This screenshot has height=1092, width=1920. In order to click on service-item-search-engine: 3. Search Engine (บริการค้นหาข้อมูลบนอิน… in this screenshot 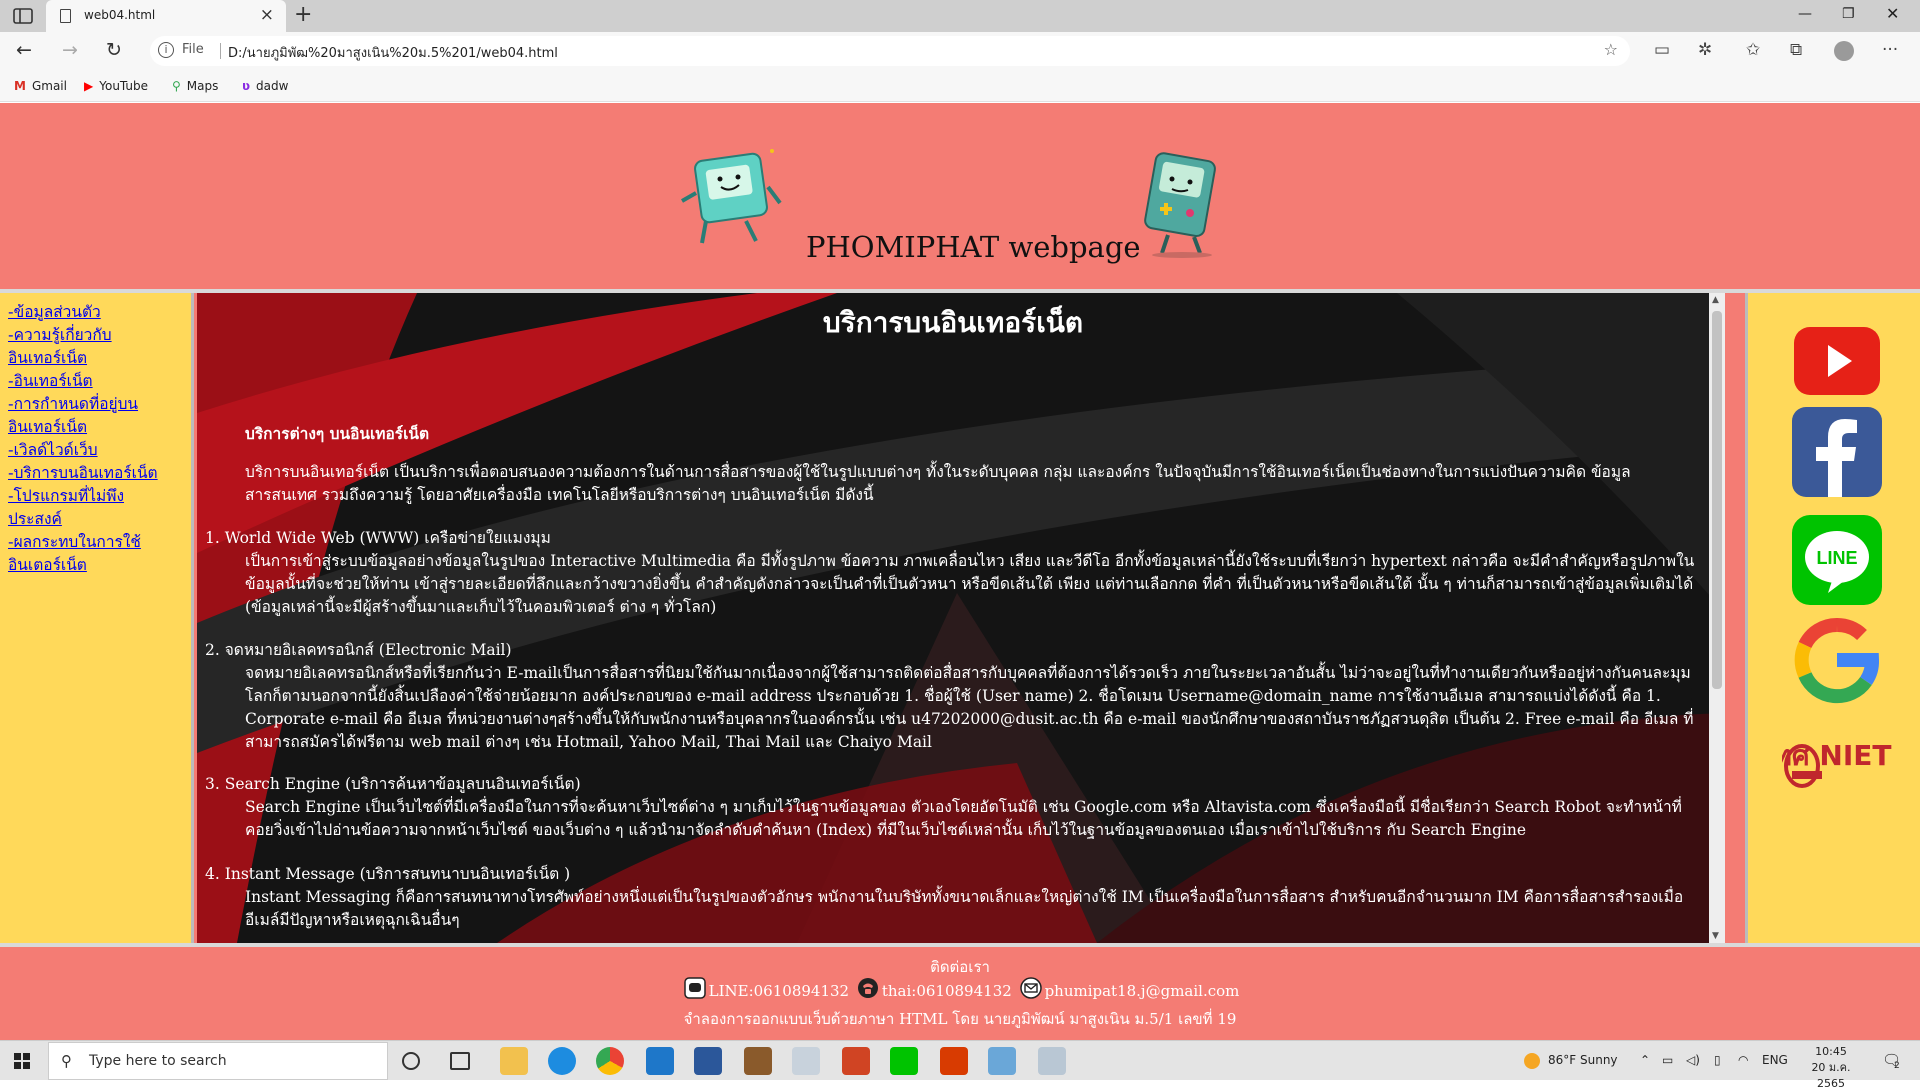, I will do `click(955, 807)`.